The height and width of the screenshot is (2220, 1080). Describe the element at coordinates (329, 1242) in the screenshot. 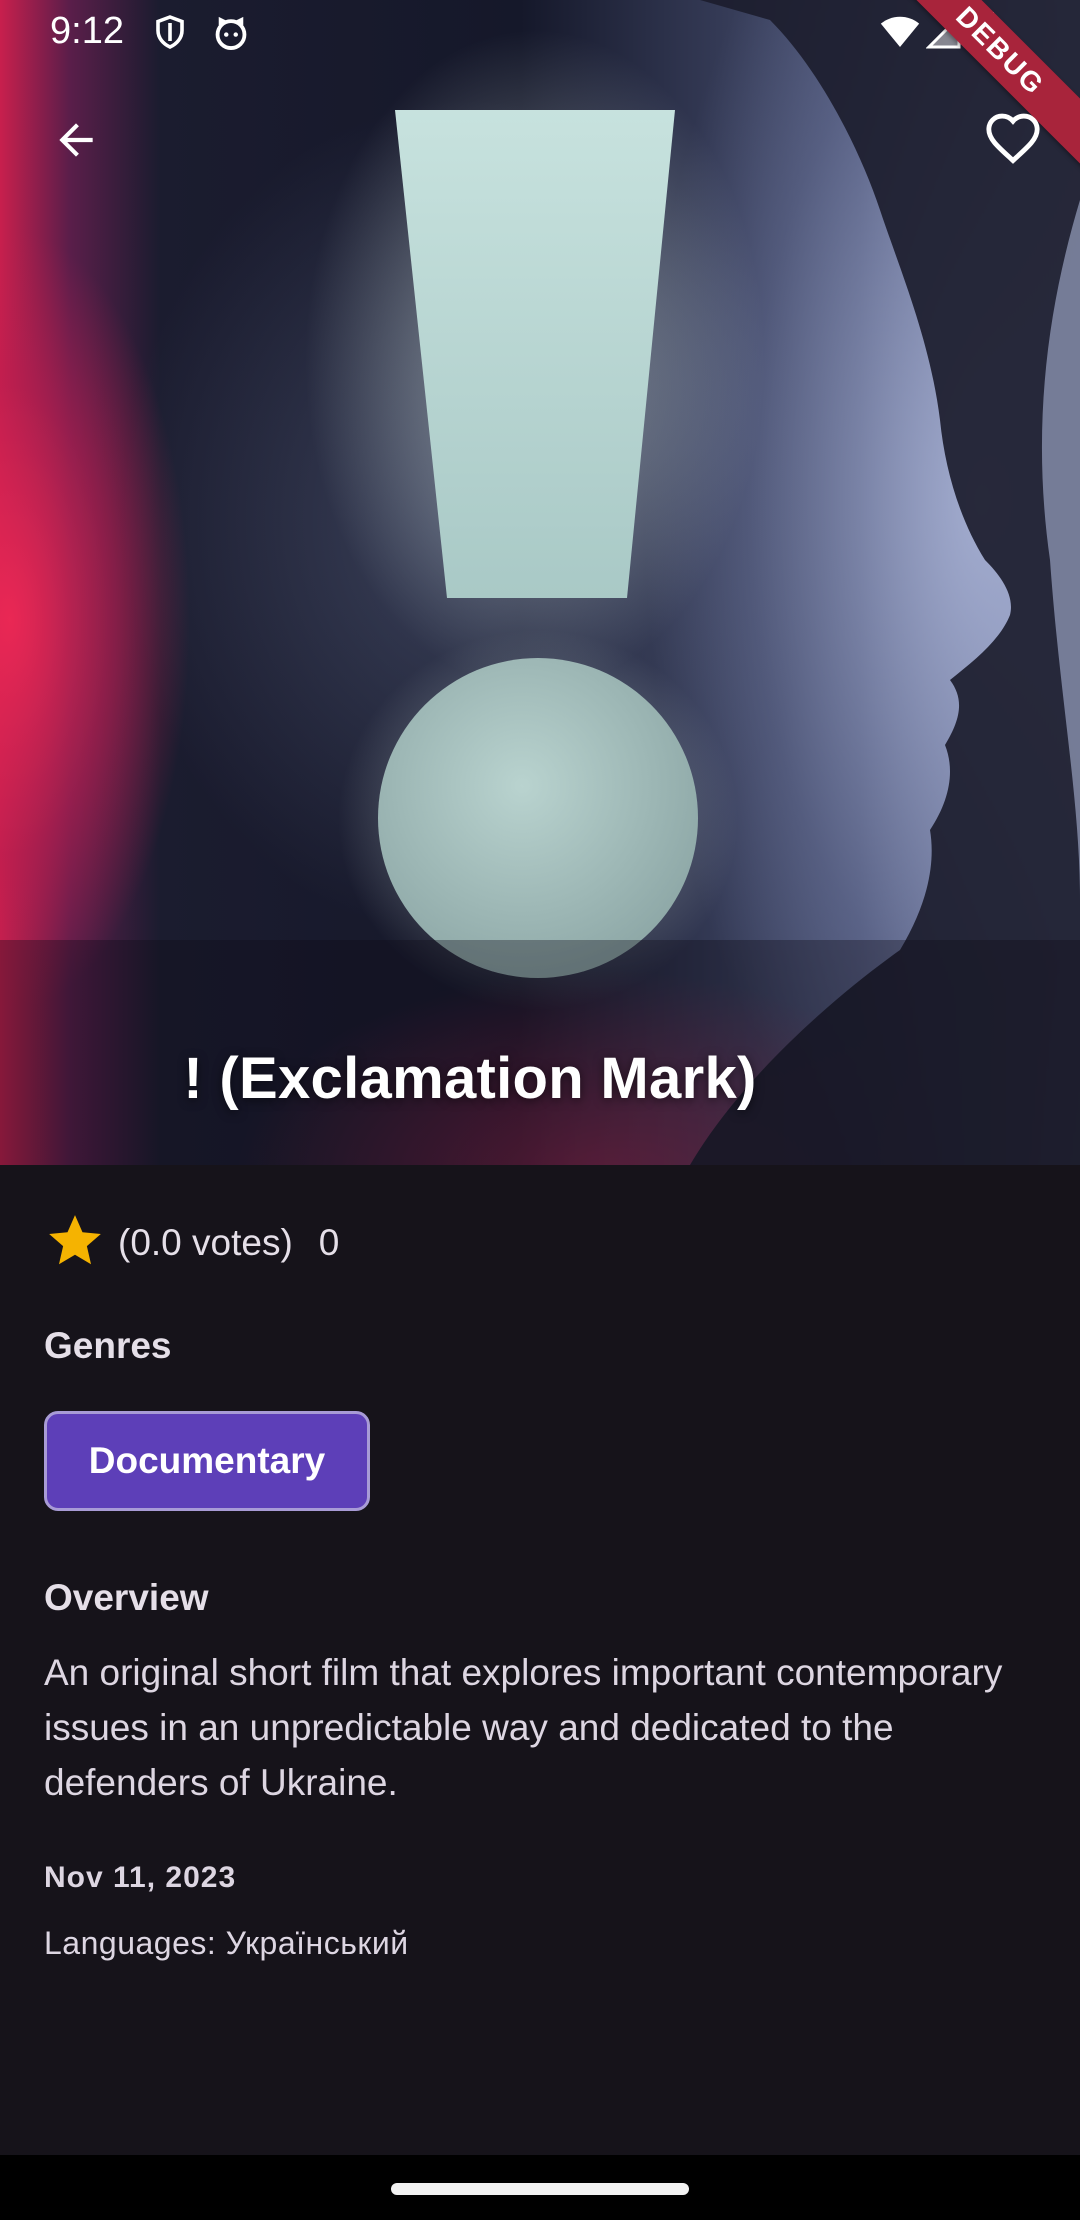

I see `vote-count: 0` at that location.